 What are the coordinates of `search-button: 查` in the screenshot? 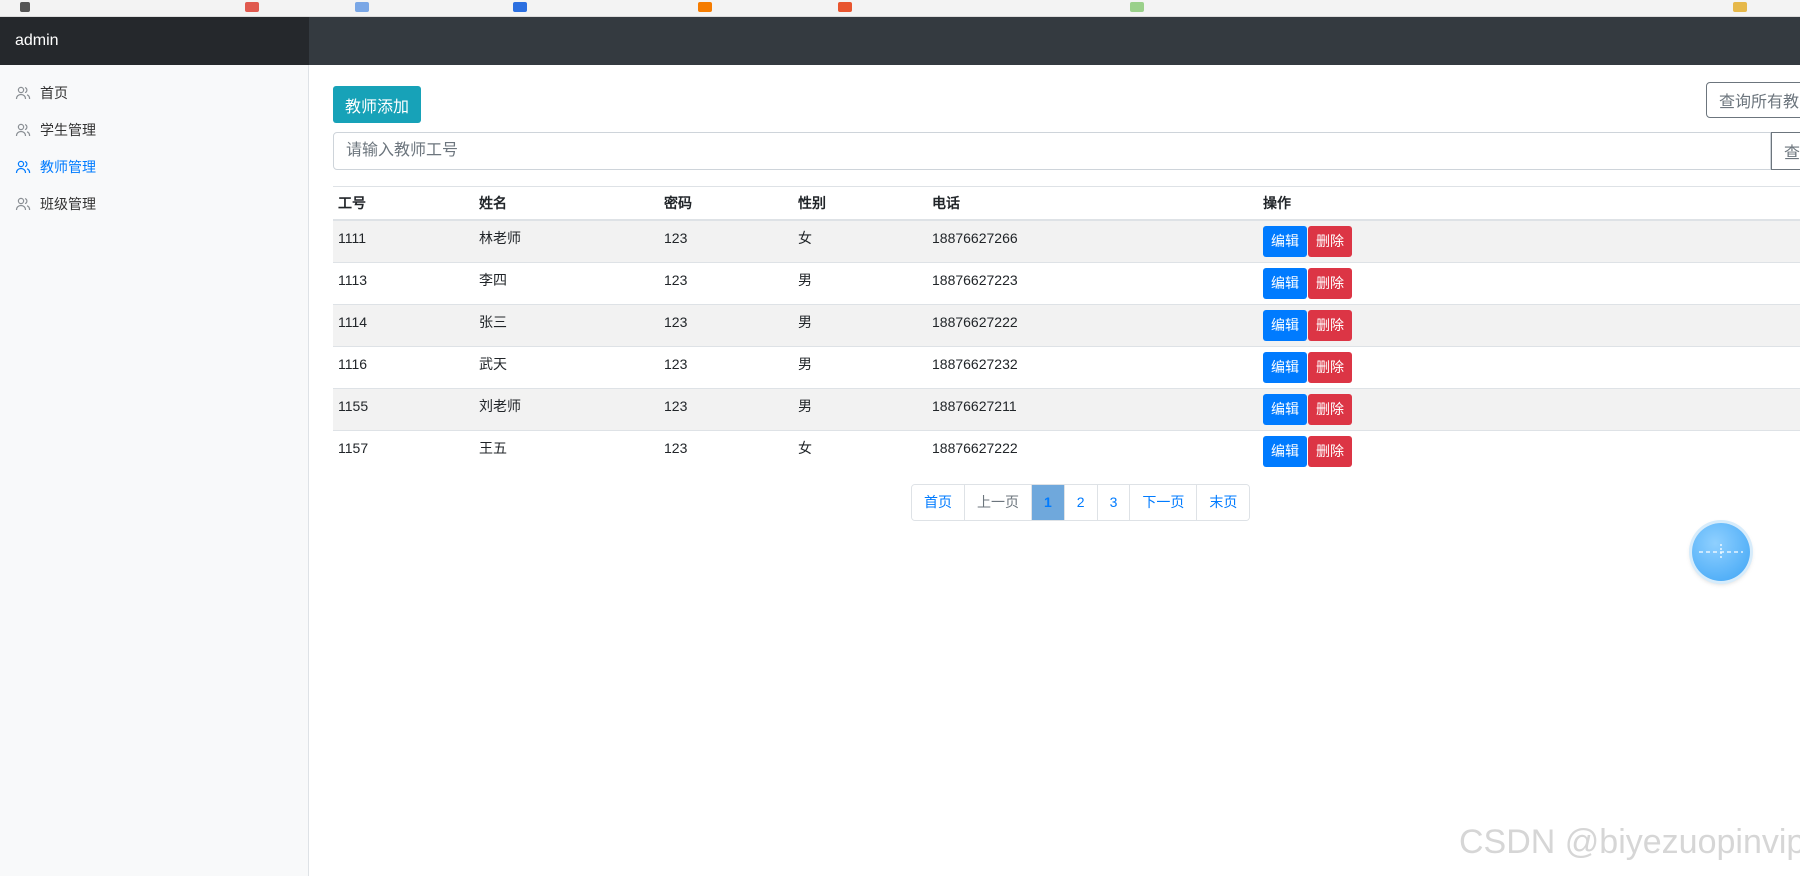 It's located at (1785, 151).